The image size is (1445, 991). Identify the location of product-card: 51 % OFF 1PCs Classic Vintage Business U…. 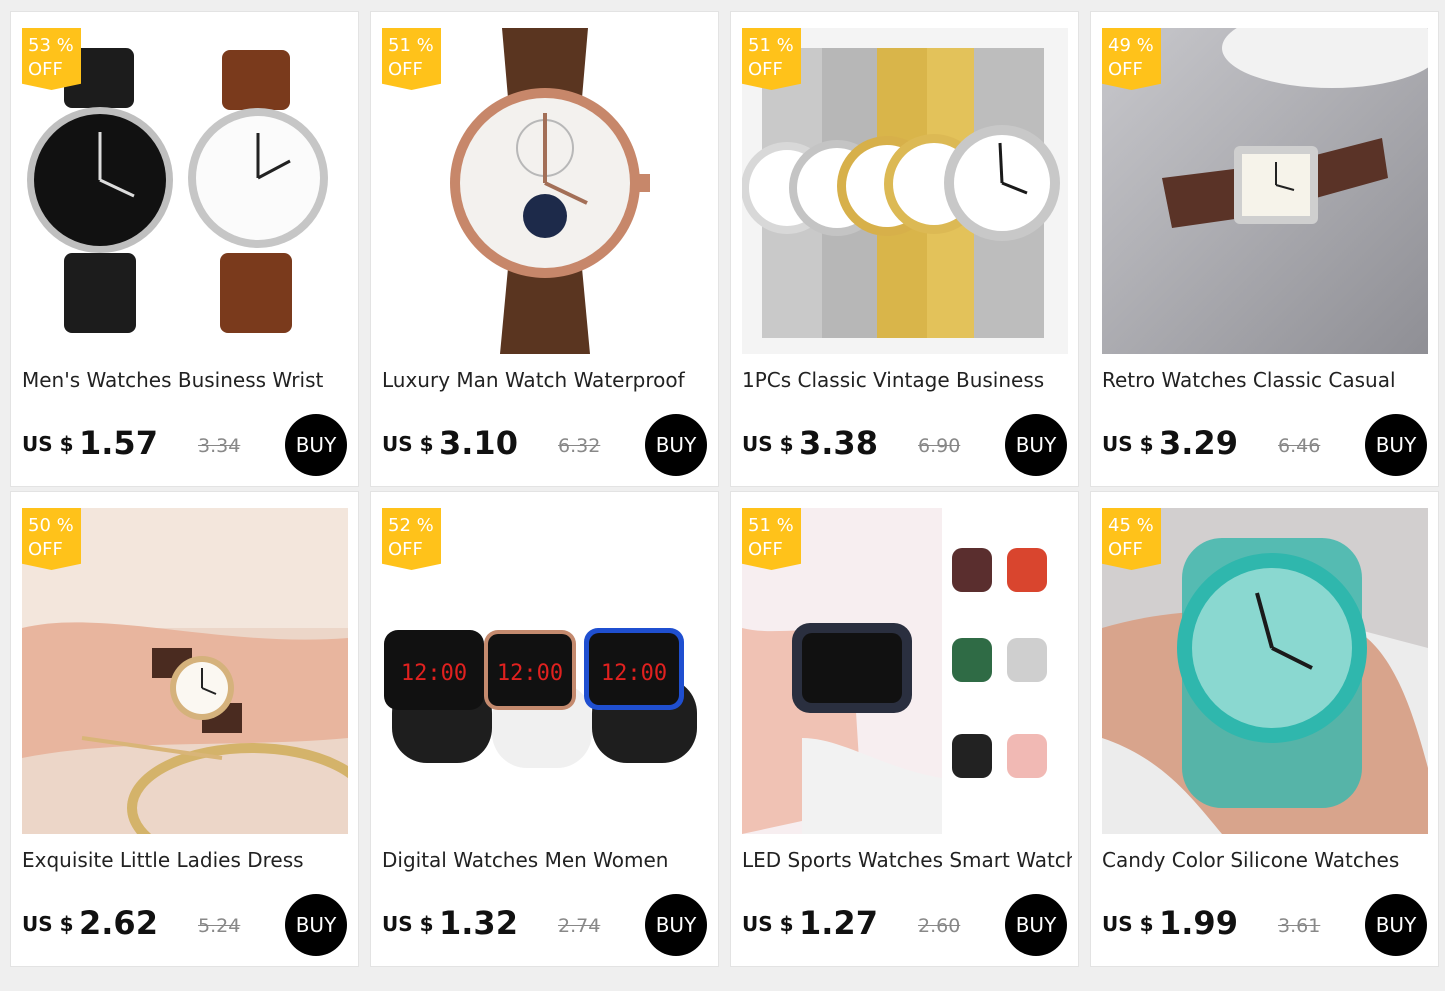
(904, 249).